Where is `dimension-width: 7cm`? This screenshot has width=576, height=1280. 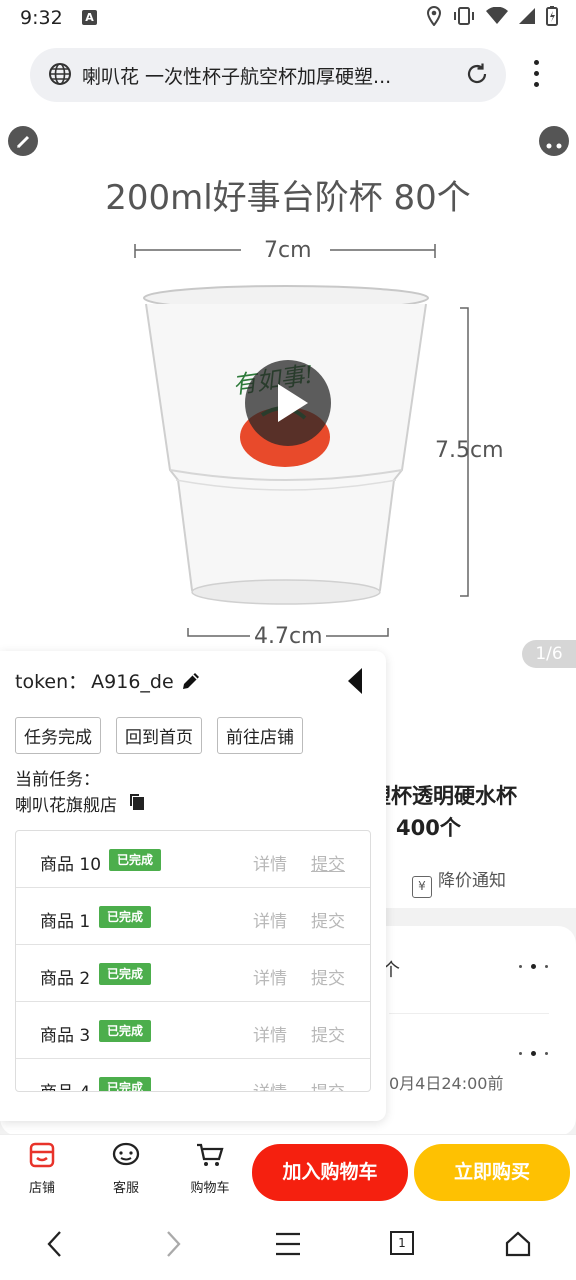
dimension-width: 7cm is located at coordinates (288, 250).